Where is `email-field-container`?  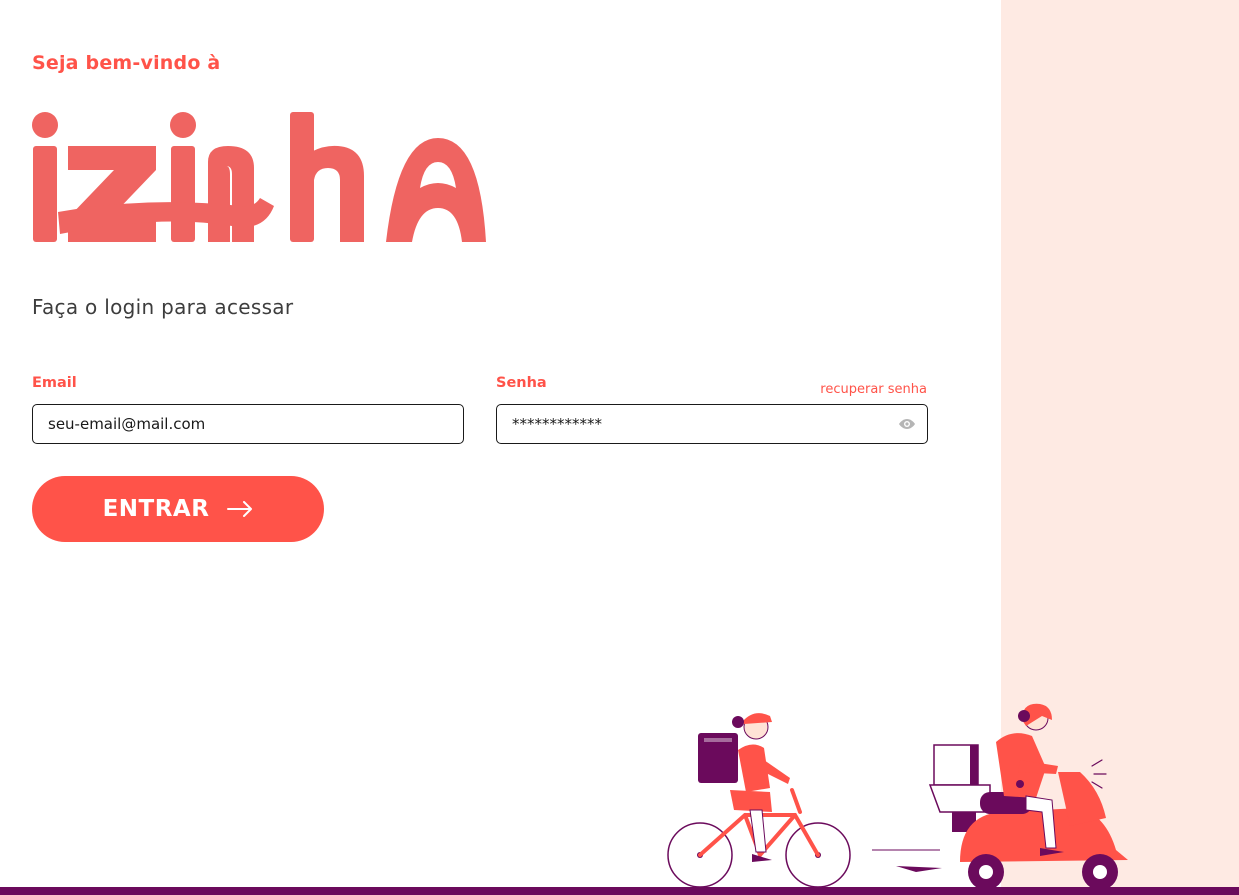 email-field-container is located at coordinates (248, 424).